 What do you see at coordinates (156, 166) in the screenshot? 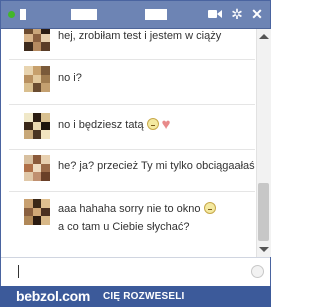
I see `message-text: he? ja? przecież Ty mi tylko obciągaałaś` at bounding box center [156, 166].